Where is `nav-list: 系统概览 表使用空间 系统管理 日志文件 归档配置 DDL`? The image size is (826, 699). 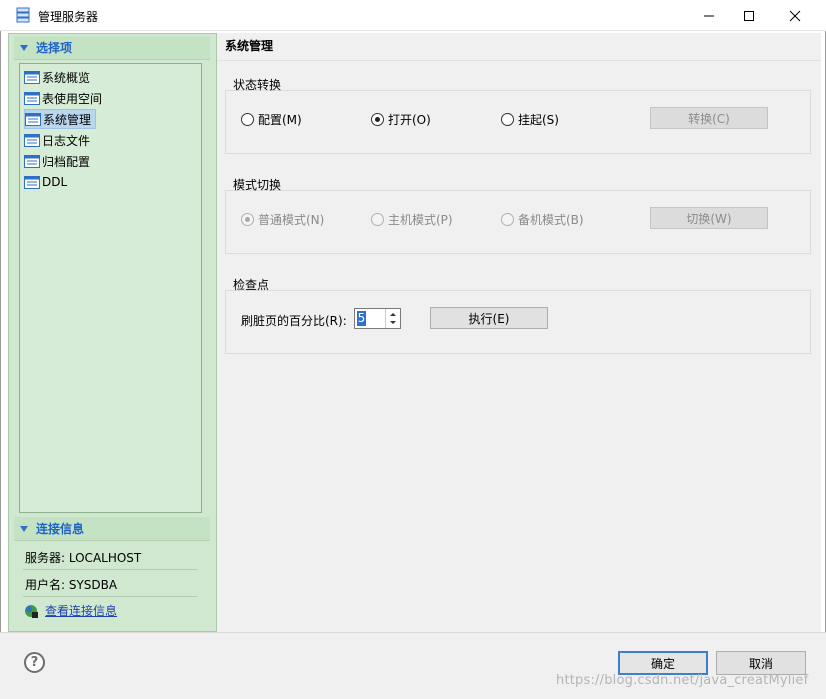
nav-list: 系统概览 表使用空间 系统管理 日志文件 归档配置 DDL is located at coordinates (110, 288).